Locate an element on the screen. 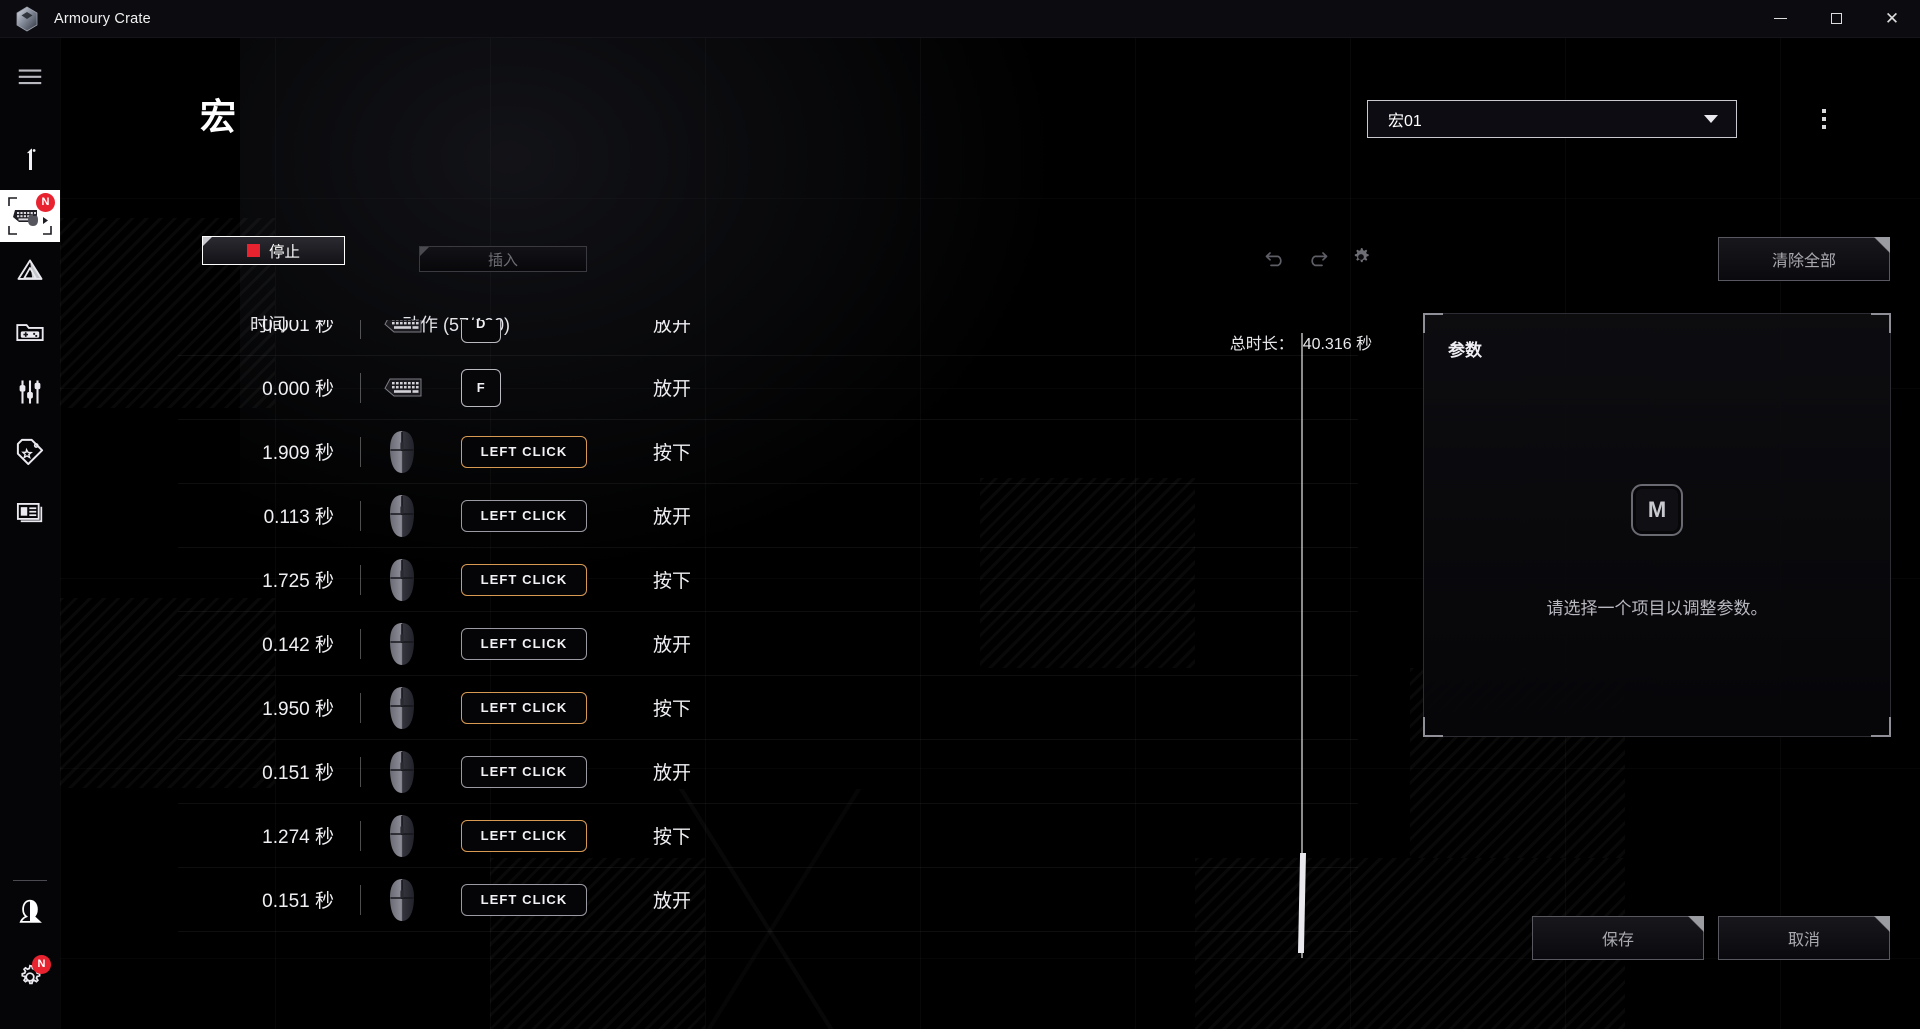 Image resolution: width=1920 pixels, height=1029 pixels. table-row: 1.274 秒 LEFT CLICK 按下 is located at coordinates (768, 836).